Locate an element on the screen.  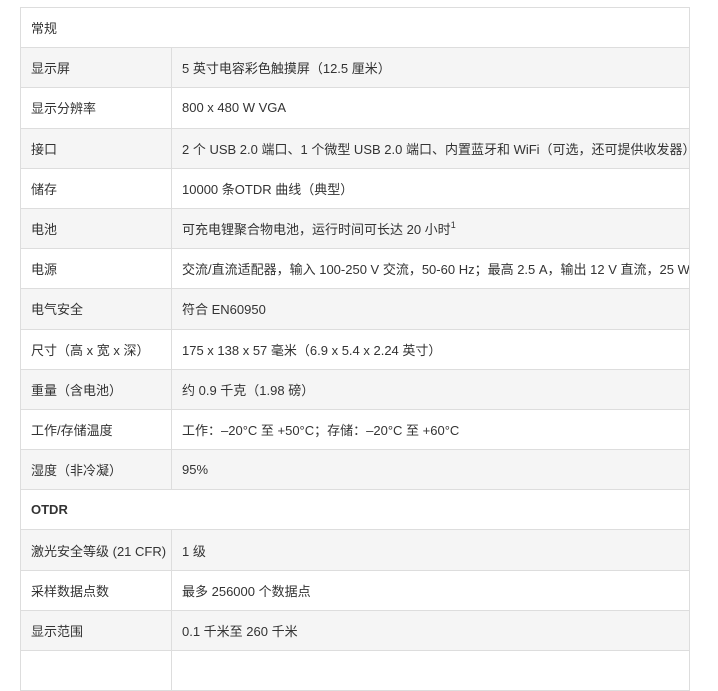
spec-value: 约 0.9 千克（1.98 磅） is located at coordinates (430, 389).